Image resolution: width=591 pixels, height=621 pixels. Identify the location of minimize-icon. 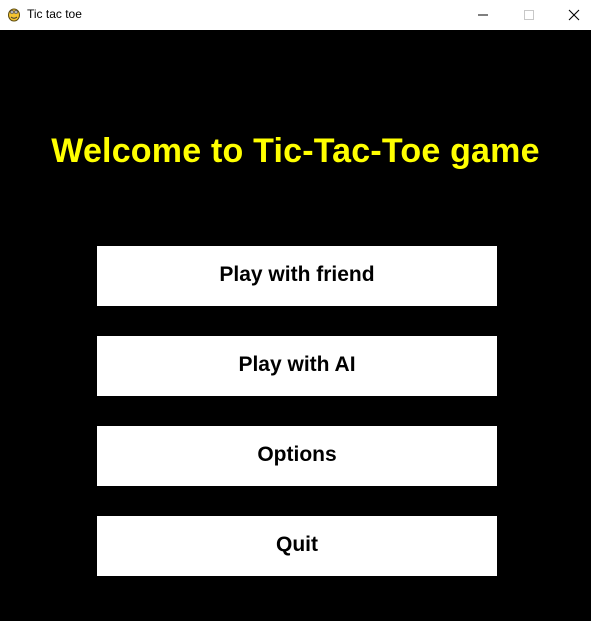
(483, 15).